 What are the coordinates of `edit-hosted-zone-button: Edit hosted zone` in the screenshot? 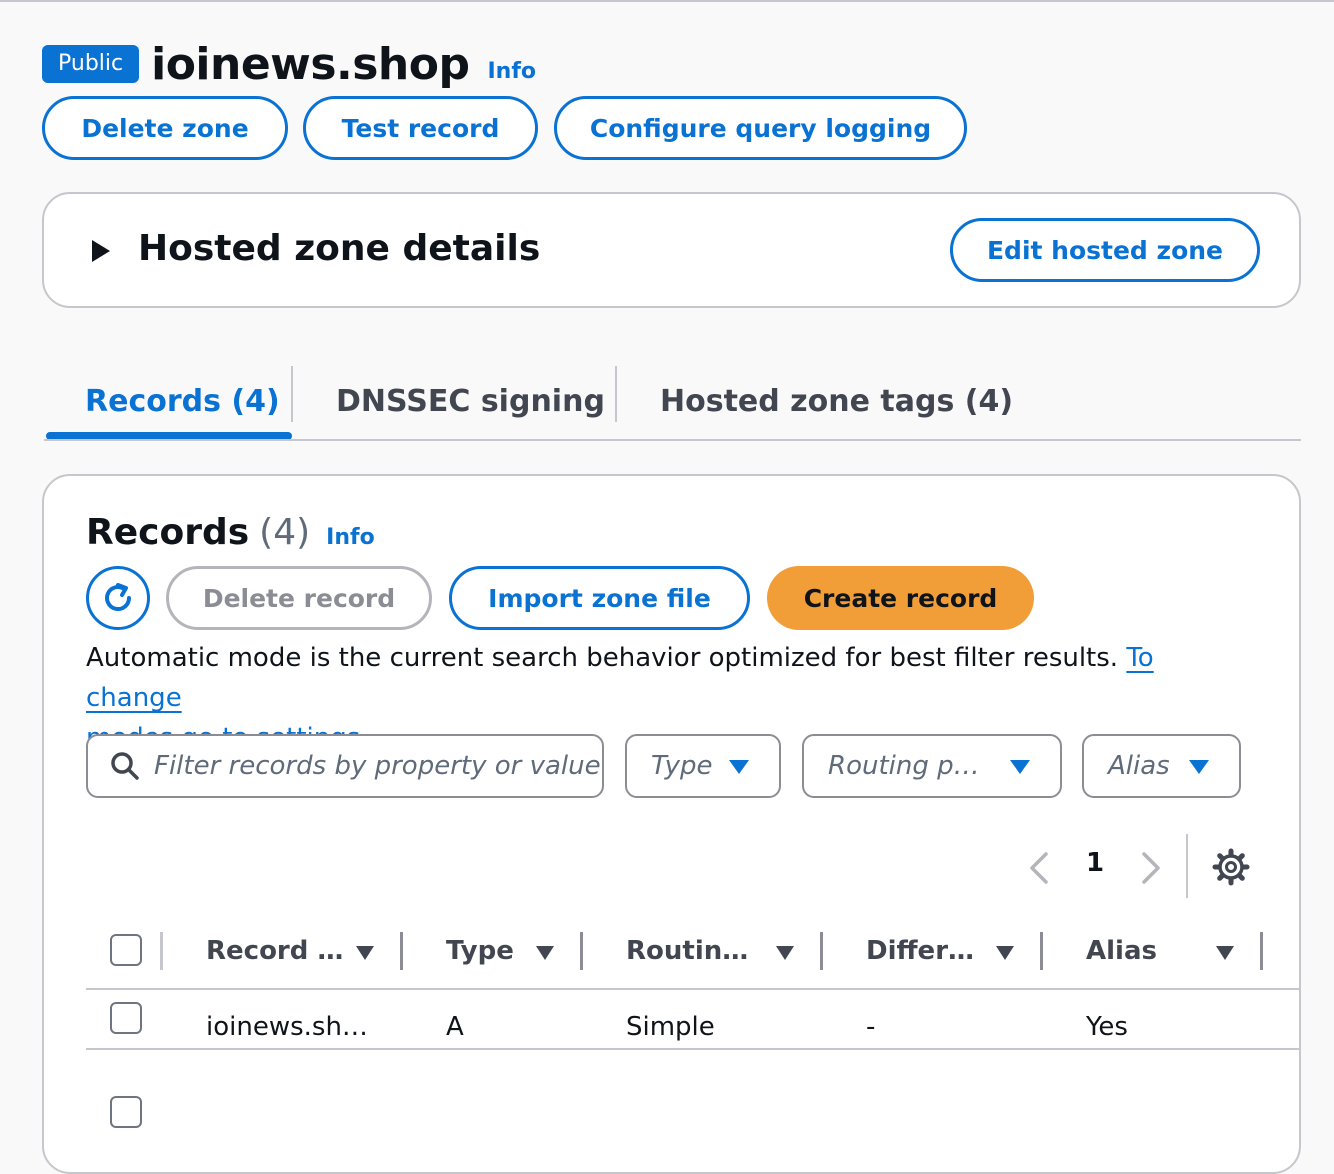 It's located at (1105, 250).